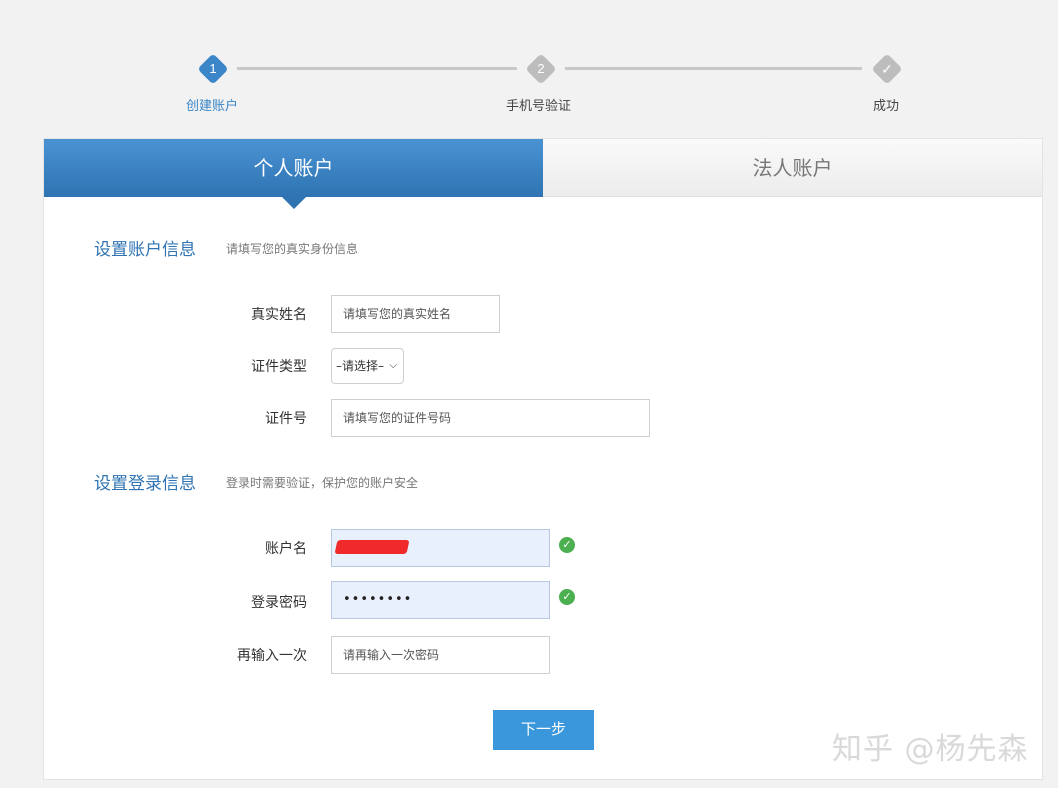 This screenshot has width=1058, height=788. I want to click on step-1-number: 1, so click(213, 68).